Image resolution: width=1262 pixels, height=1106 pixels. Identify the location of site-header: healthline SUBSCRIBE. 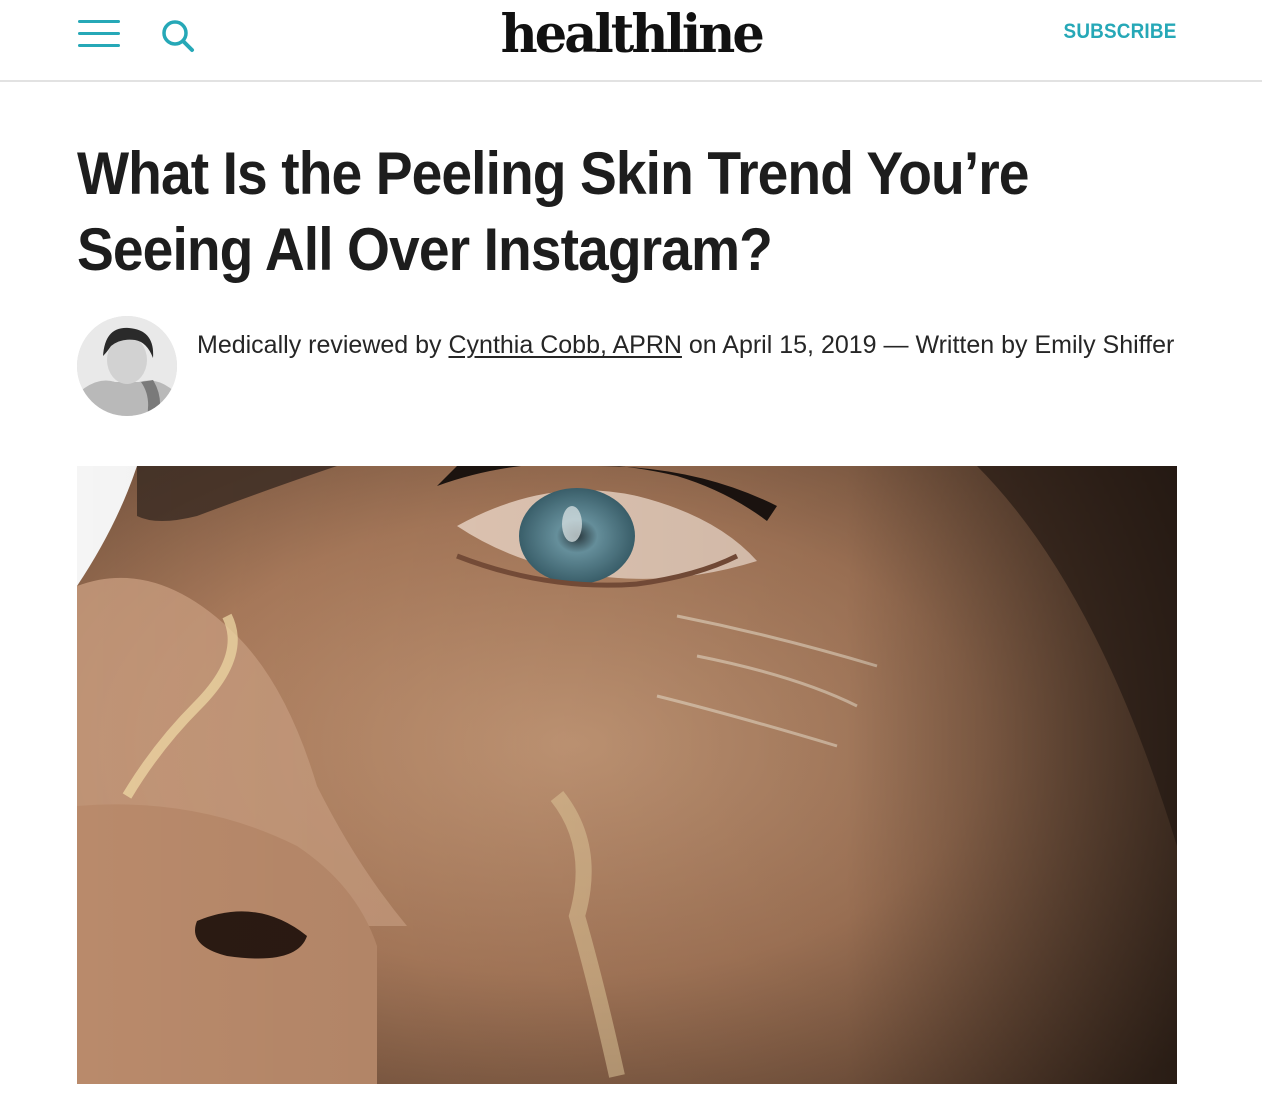
(631, 41).